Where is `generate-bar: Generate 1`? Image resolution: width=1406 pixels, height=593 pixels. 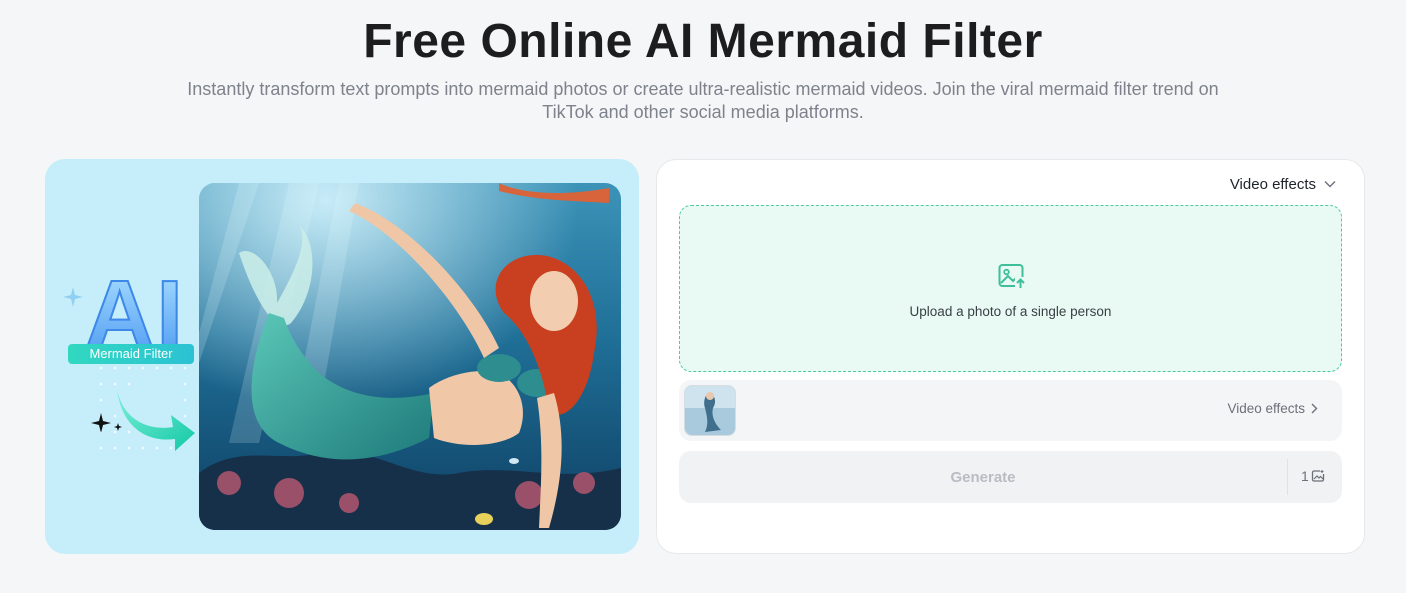 generate-bar: Generate 1 is located at coordinates (1010, 477).